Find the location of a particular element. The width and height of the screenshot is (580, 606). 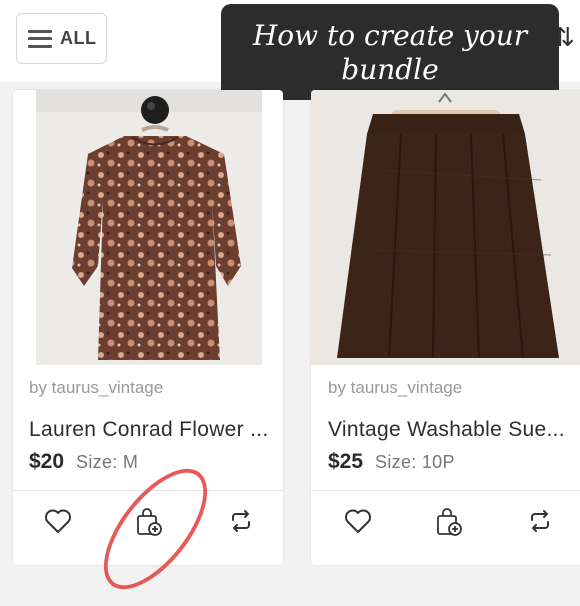

hamburger-menu-icon is located at coordinates (40, 38).